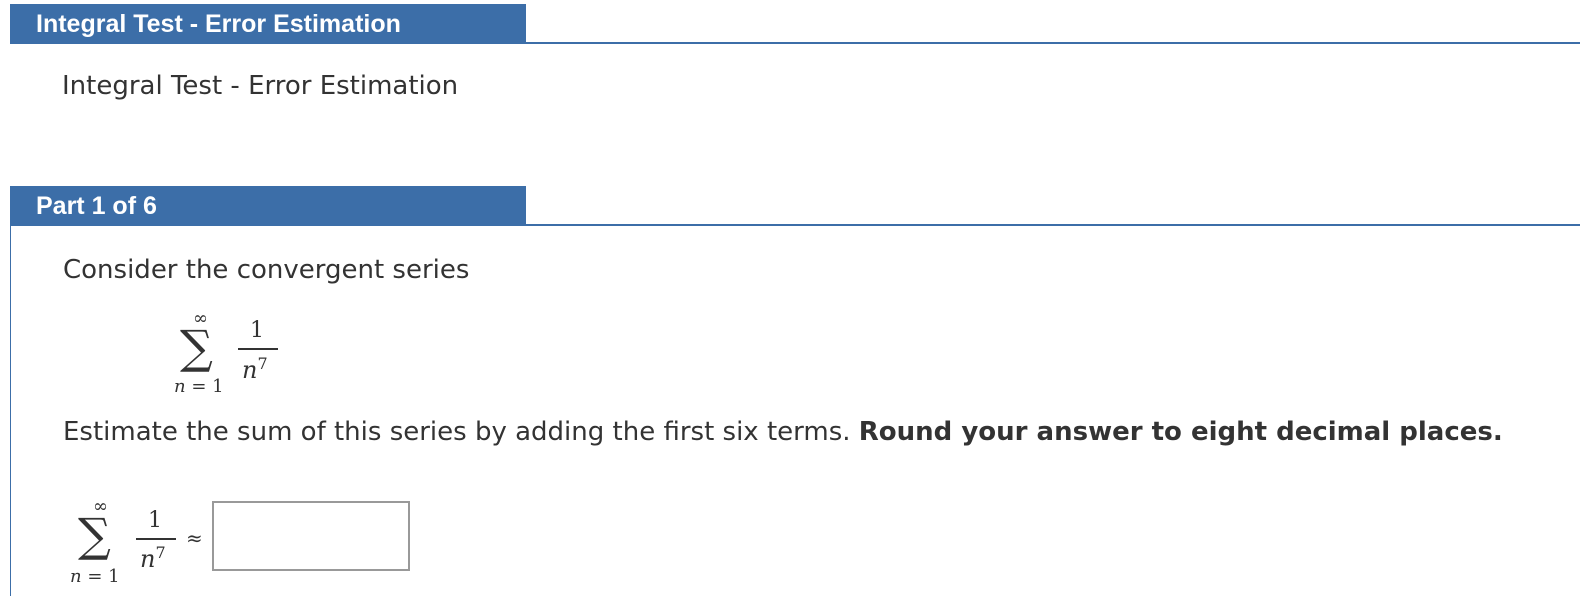  What do you see at coordinates (260, 86) in the screenshot?
I see `intro-title: Integral Test - Error Estimation` at bounding box center [260, 86].